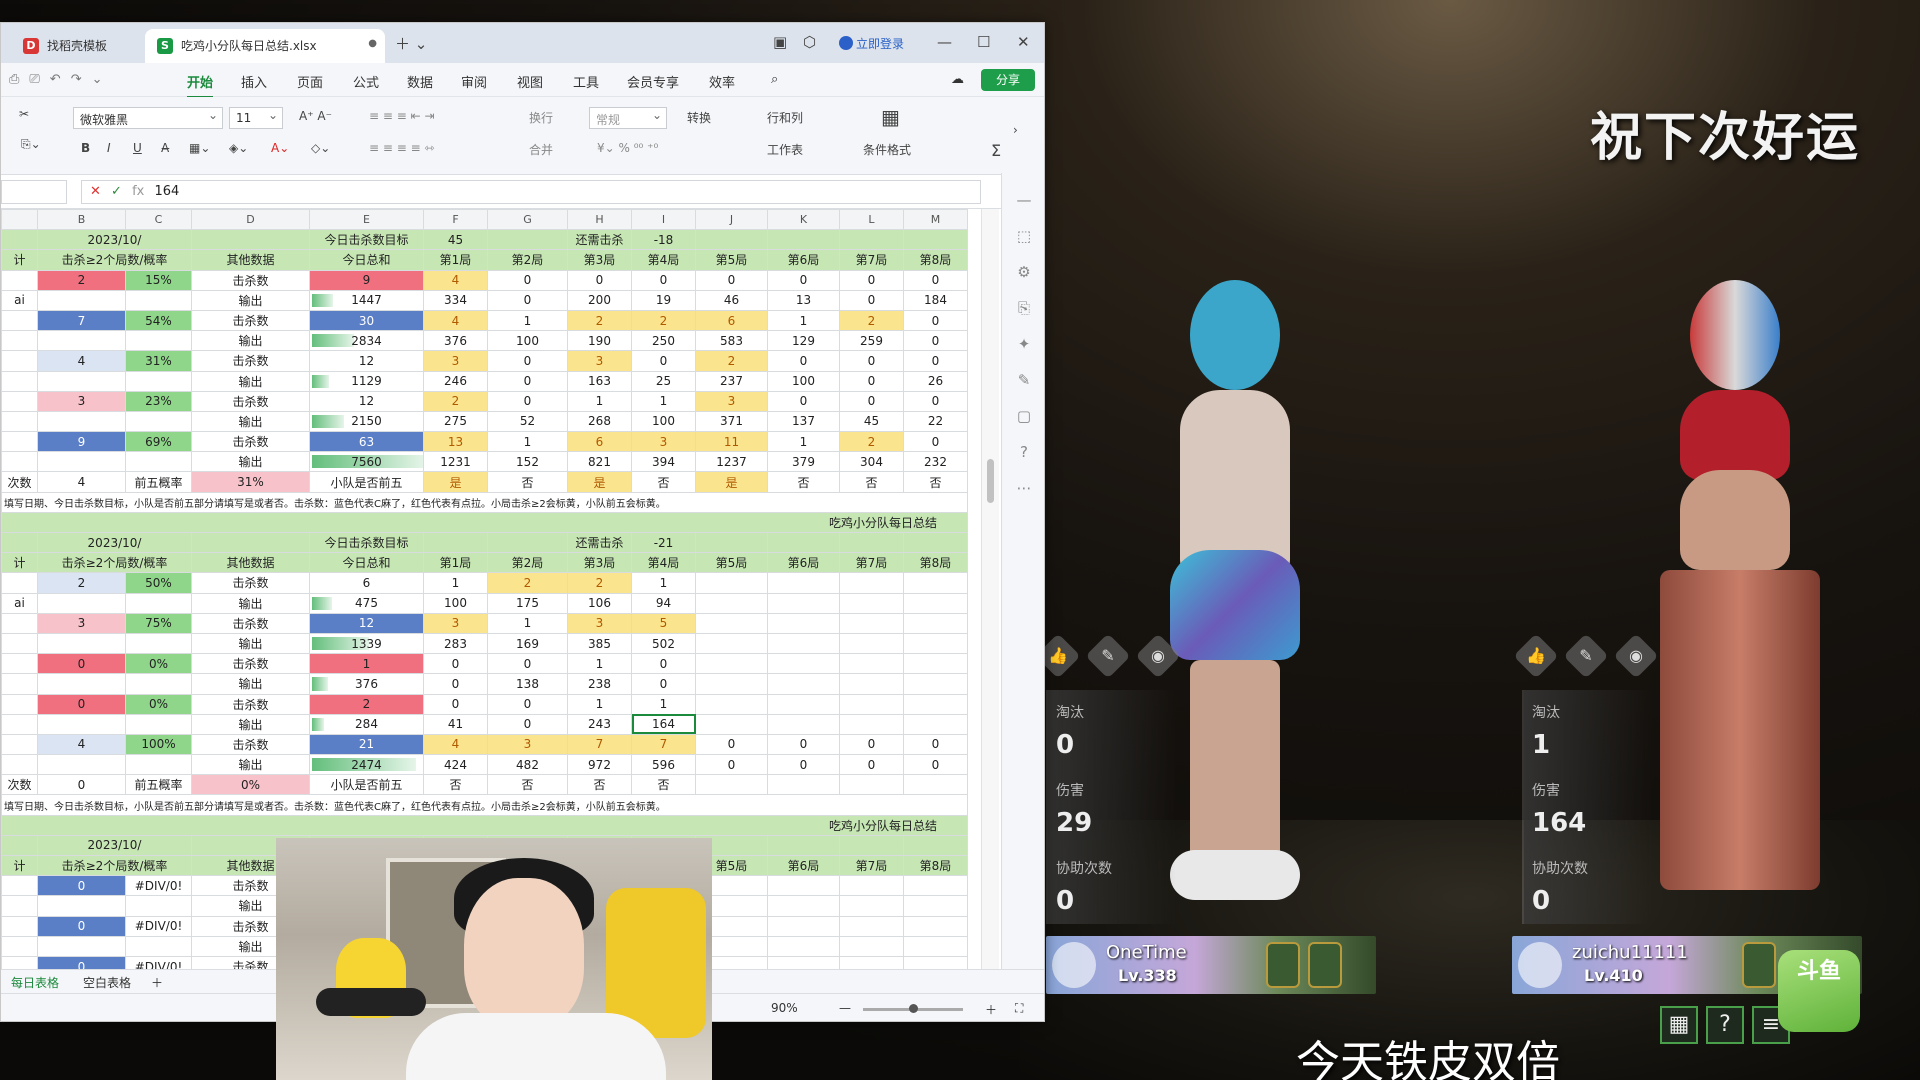 This screenshot has width=1920, height=1080. Describe the element at coordinates (366, 542) in the screenshot. I see `cell: 今日击杀数目标` at that location.